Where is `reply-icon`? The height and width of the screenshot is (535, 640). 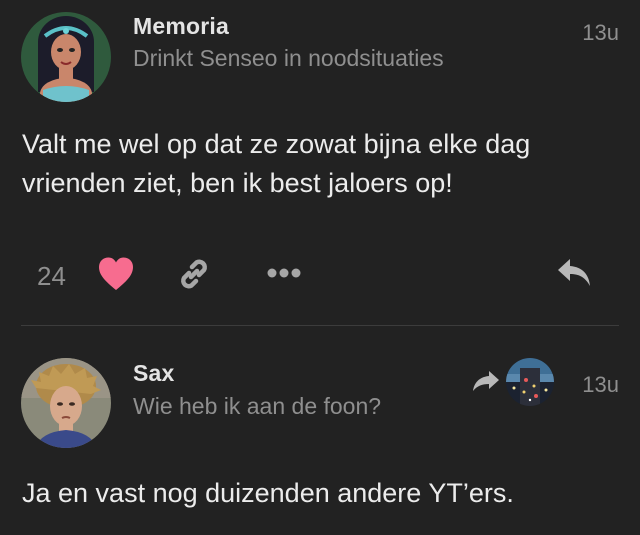 reply-icon is located at coordinates (575, 273).